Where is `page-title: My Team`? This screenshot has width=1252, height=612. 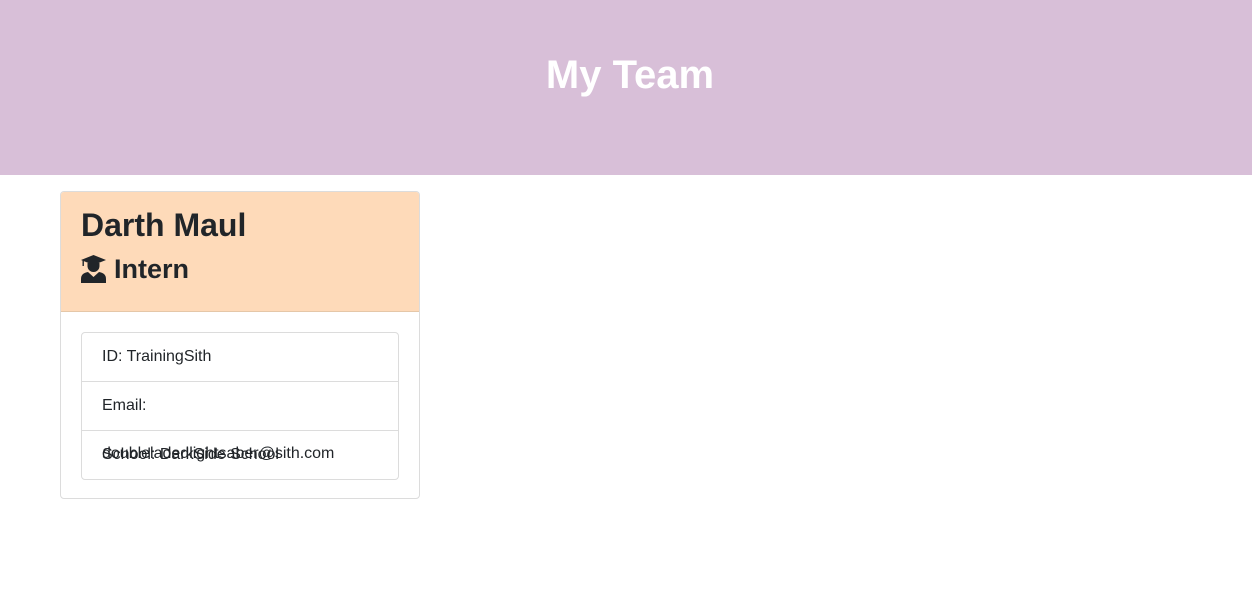 page-title: My Team is located at coordinates (630, 75).